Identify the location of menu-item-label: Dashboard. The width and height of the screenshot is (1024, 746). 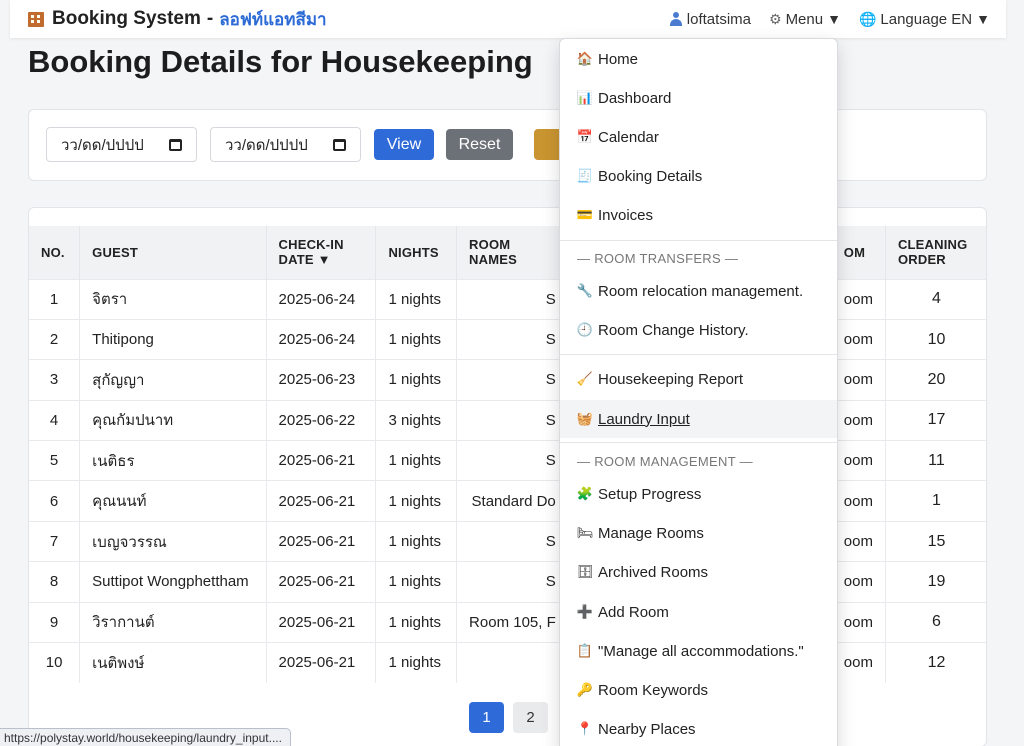
(635, 98).